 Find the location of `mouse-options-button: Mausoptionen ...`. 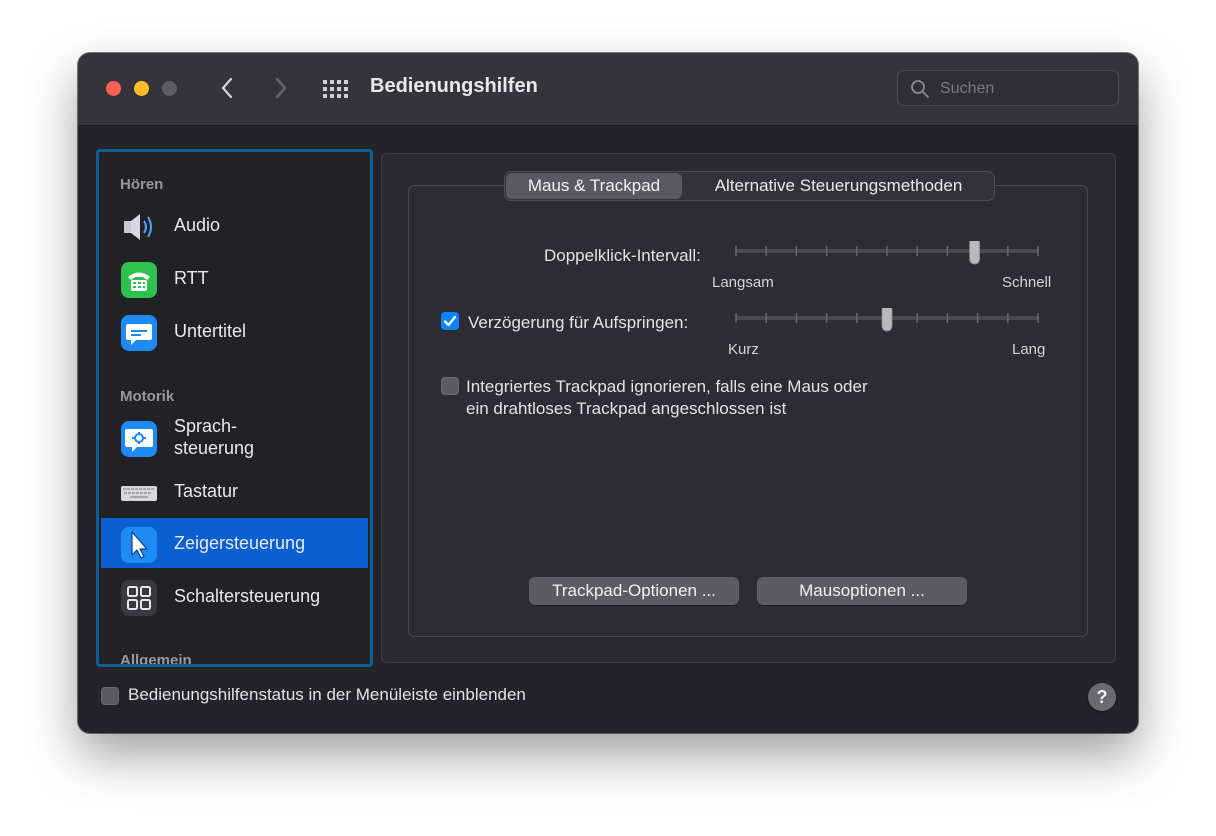

mouse-options-button: Mausoptionen ... is located at coordinates (862, 591).